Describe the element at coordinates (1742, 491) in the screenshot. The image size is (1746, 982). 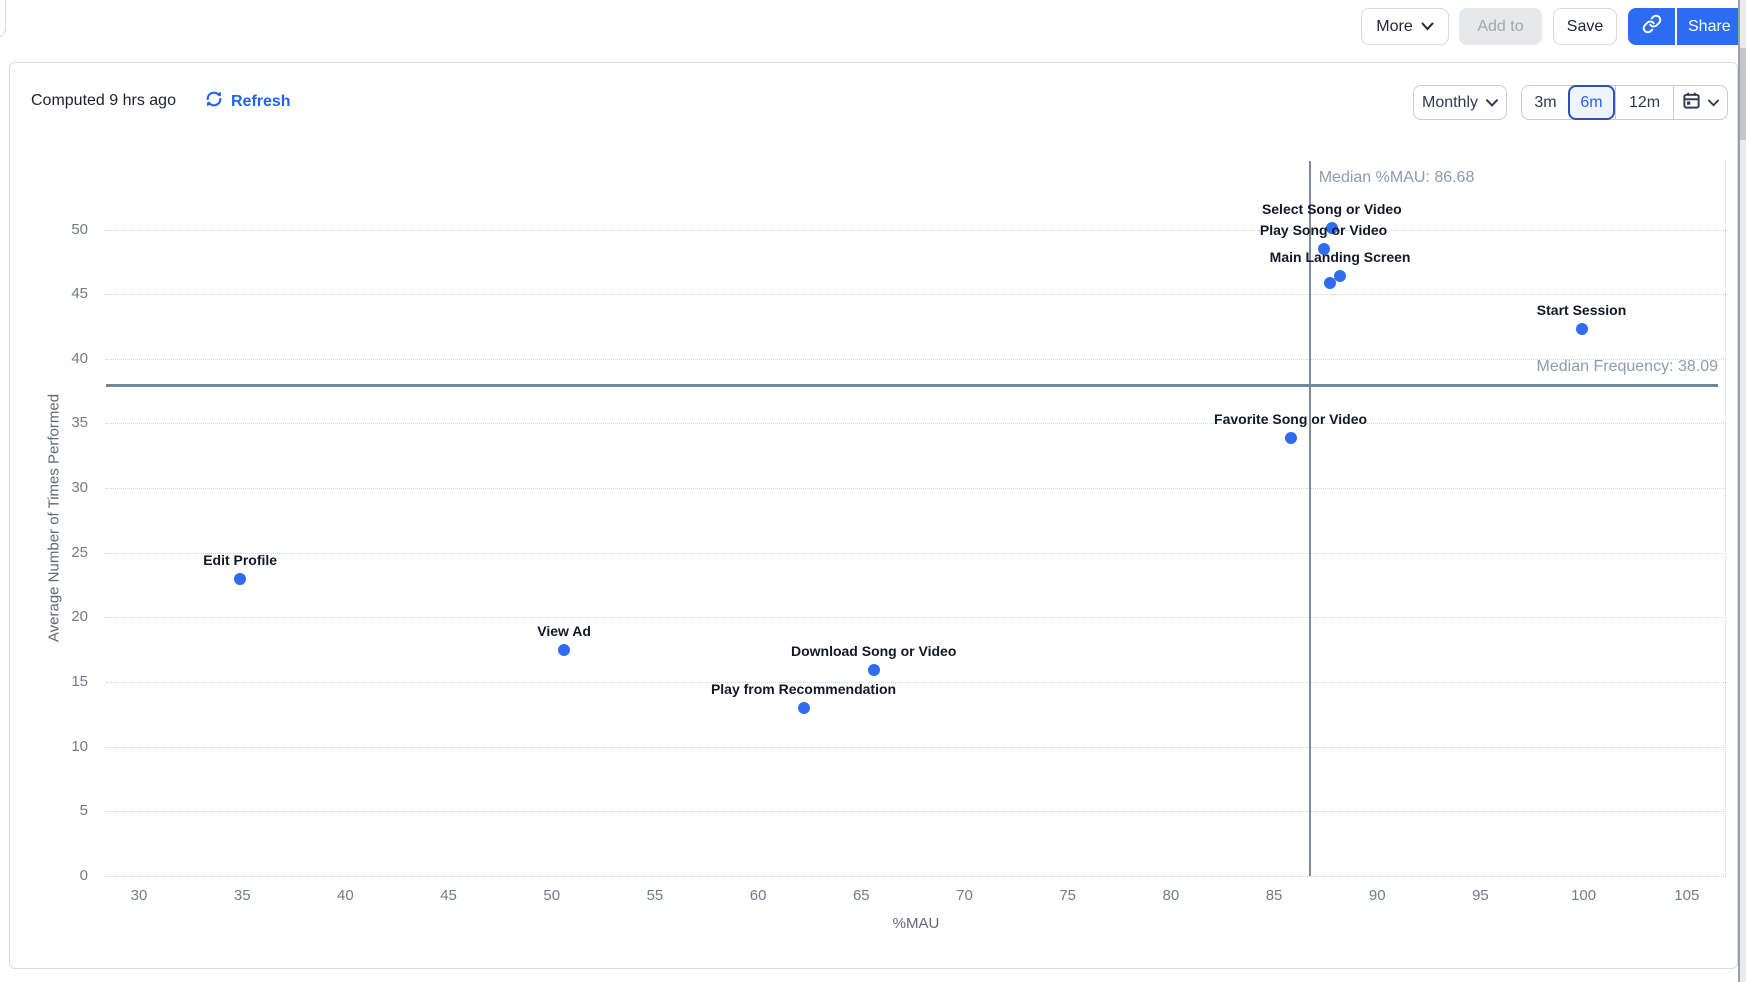
I see `scrollbar-track` at that location.